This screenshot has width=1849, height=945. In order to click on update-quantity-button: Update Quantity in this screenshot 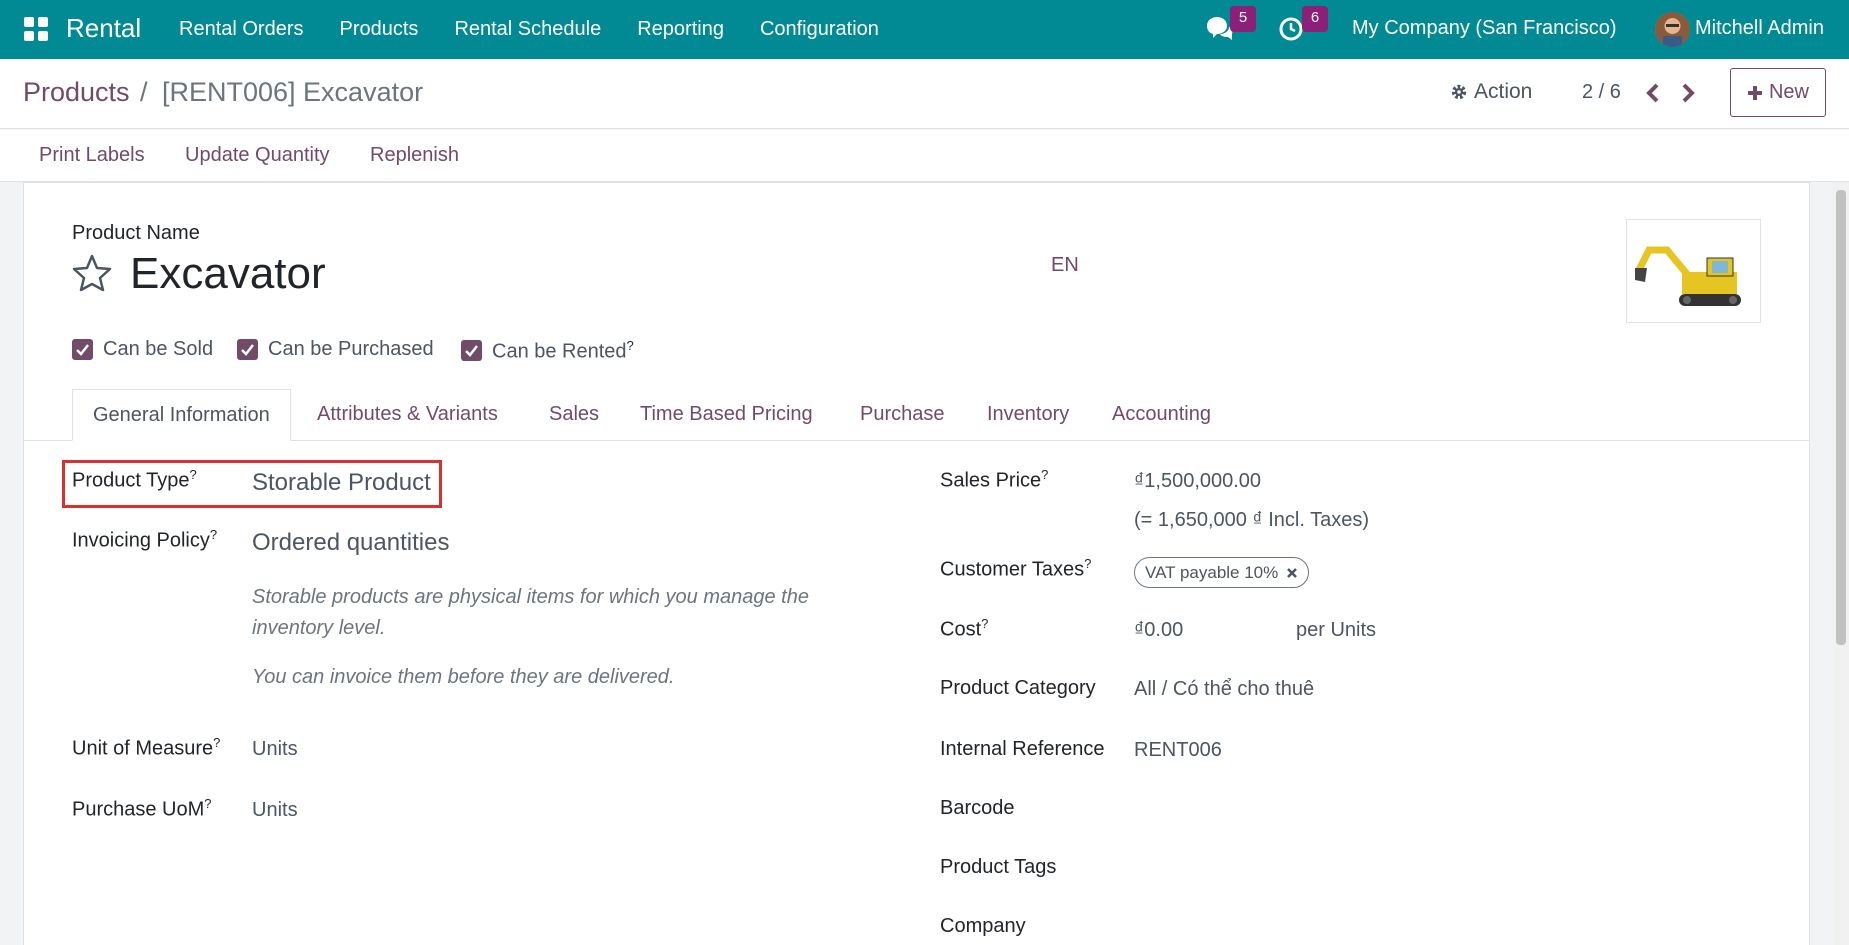, I will do `click(257, 155)`.